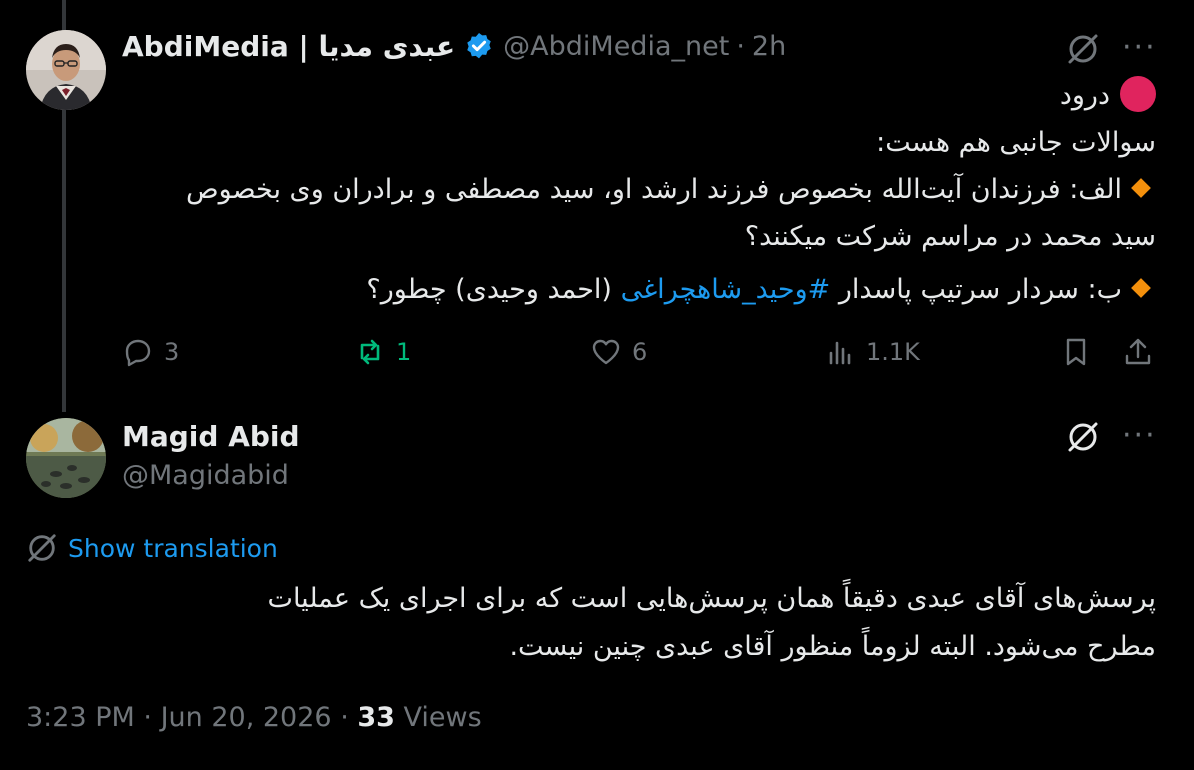 This screenshot has width=1194, height=770. I want to click on avatar-magidabid, so click(66, 458).